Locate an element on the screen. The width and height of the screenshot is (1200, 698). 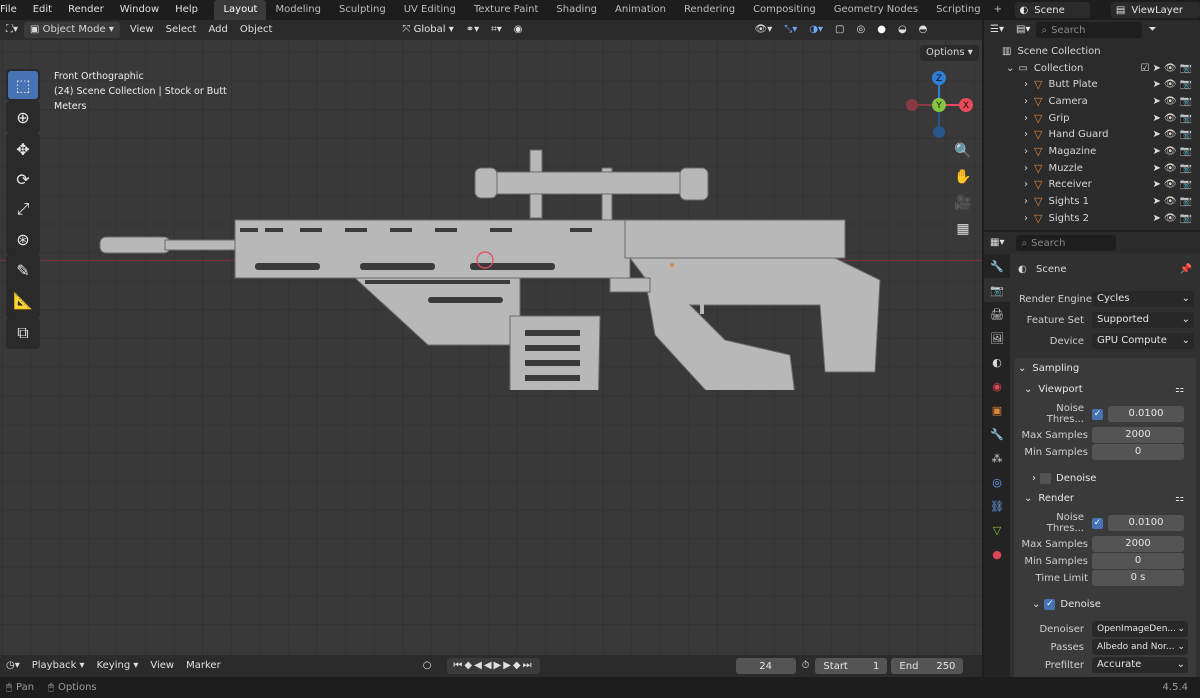
viewport-denoise-header: › Denoise is located at coordinates (1112, 478).